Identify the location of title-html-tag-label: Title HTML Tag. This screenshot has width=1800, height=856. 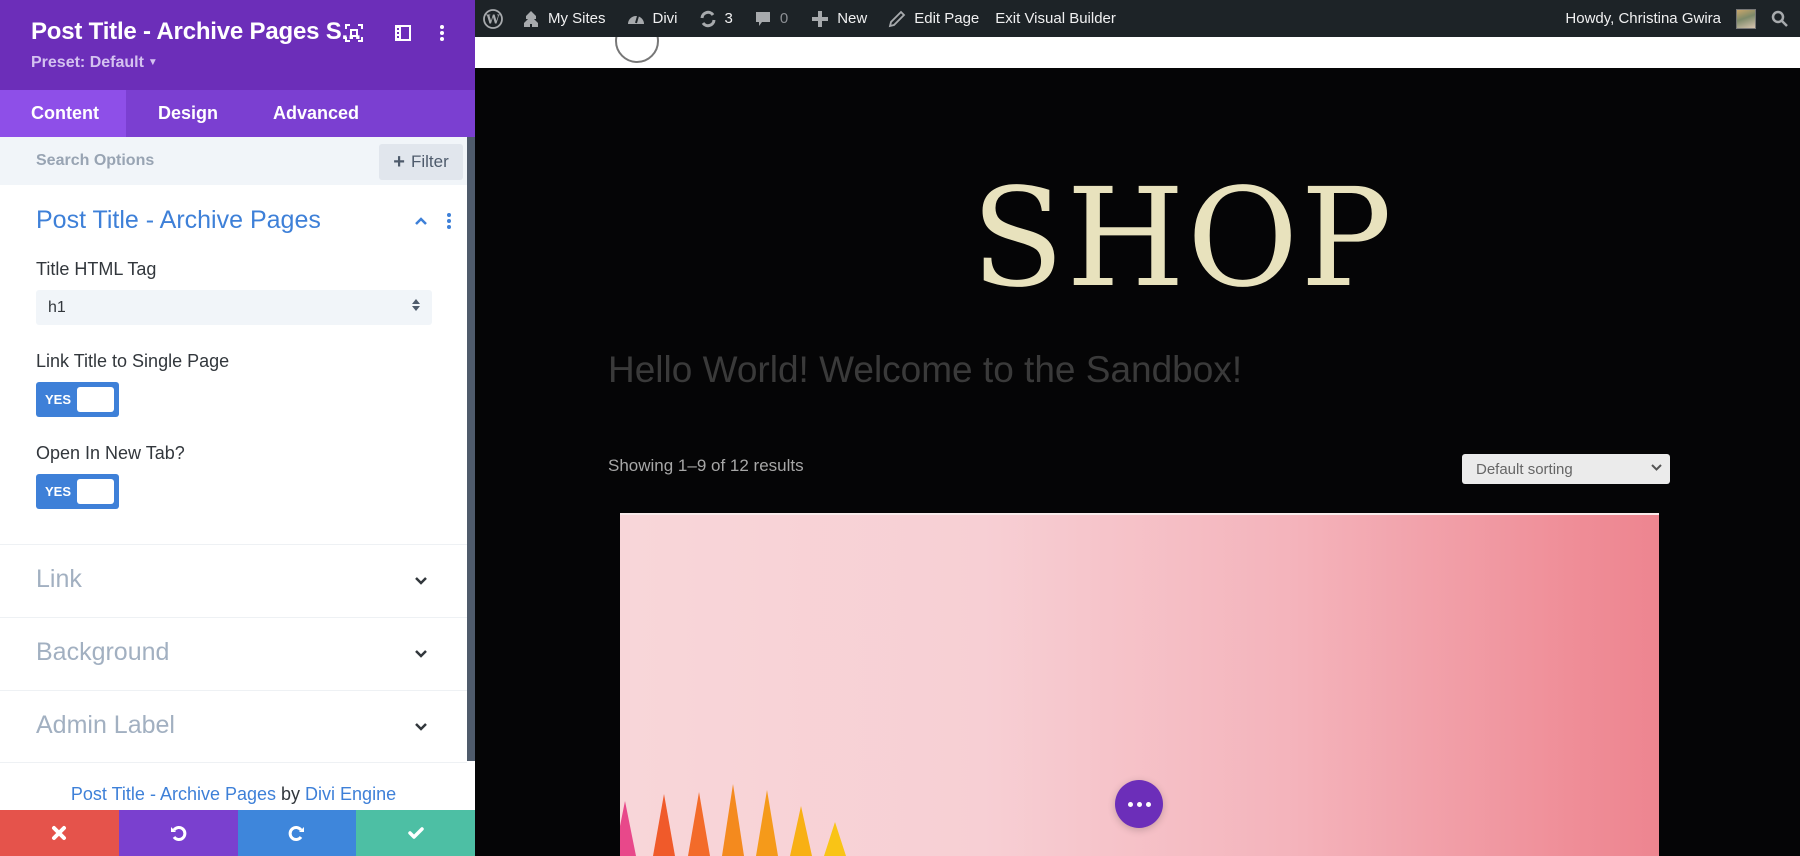
(96, 269).